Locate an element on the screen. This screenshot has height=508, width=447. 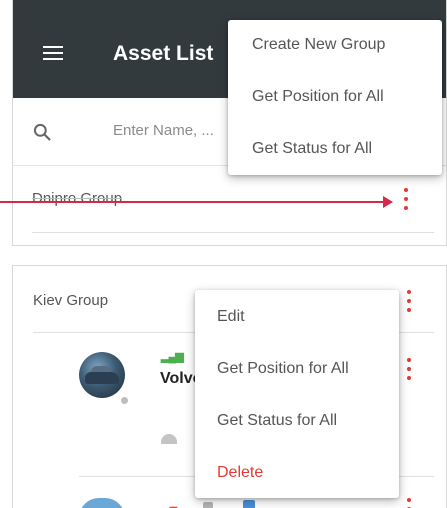
menu-item-edit: Edit is located at coordinates (297, 317).